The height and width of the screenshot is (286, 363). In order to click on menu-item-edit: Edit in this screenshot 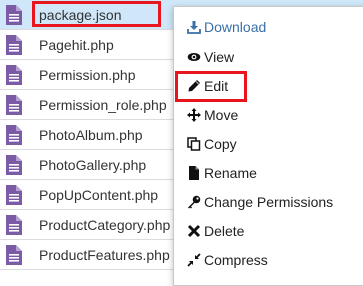, I will do `click(268, 86)`.